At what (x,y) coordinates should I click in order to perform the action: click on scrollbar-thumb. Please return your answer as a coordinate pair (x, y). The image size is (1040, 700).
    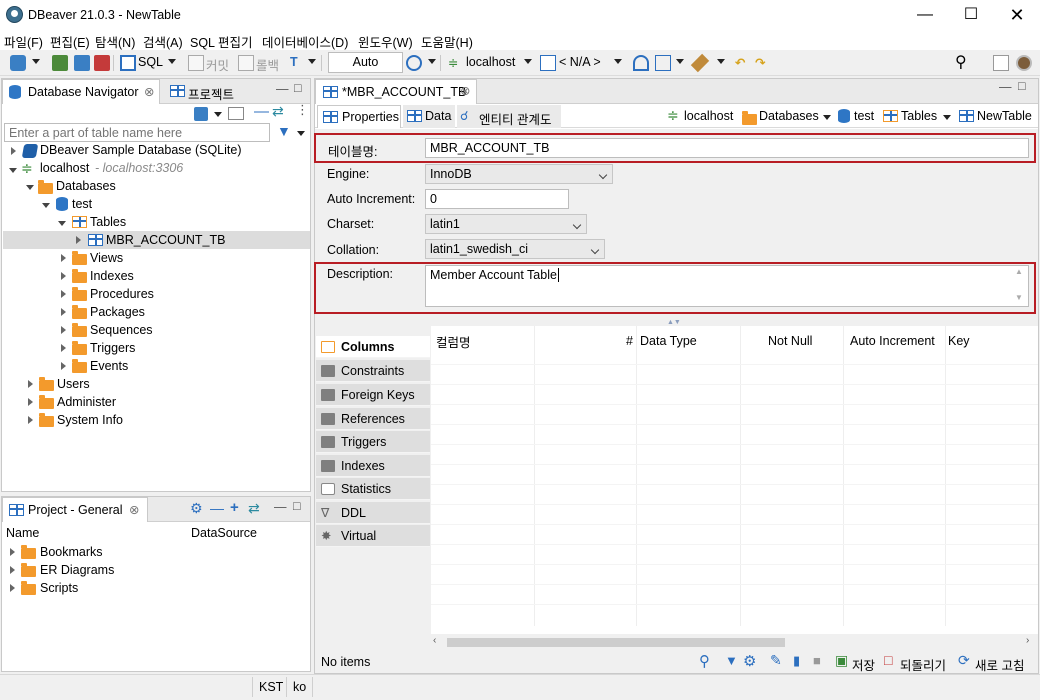
    Looking at the image, I should click on (616, 642).